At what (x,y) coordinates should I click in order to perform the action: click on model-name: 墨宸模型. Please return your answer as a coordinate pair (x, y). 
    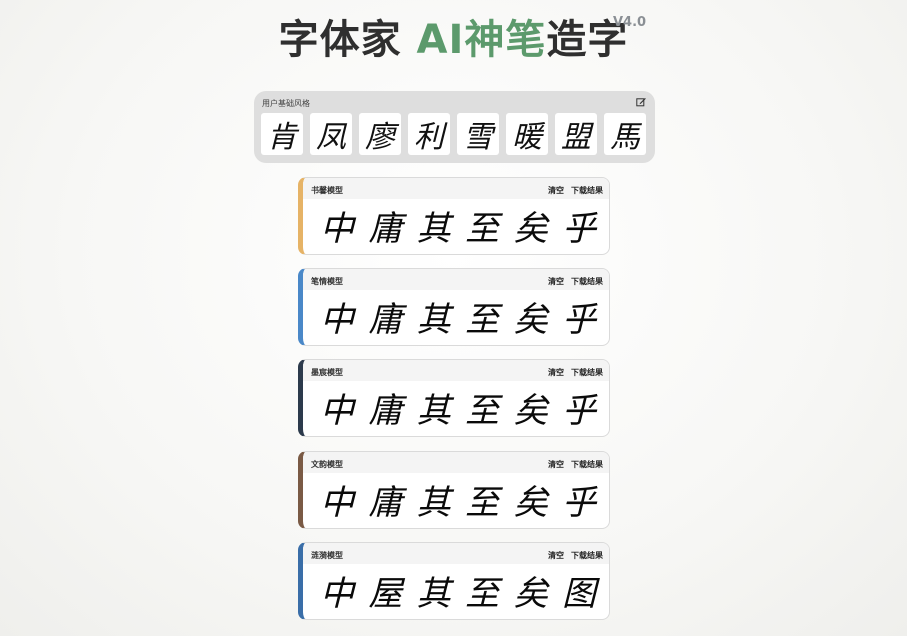
    Looking at the image, I should click on (327, 372).